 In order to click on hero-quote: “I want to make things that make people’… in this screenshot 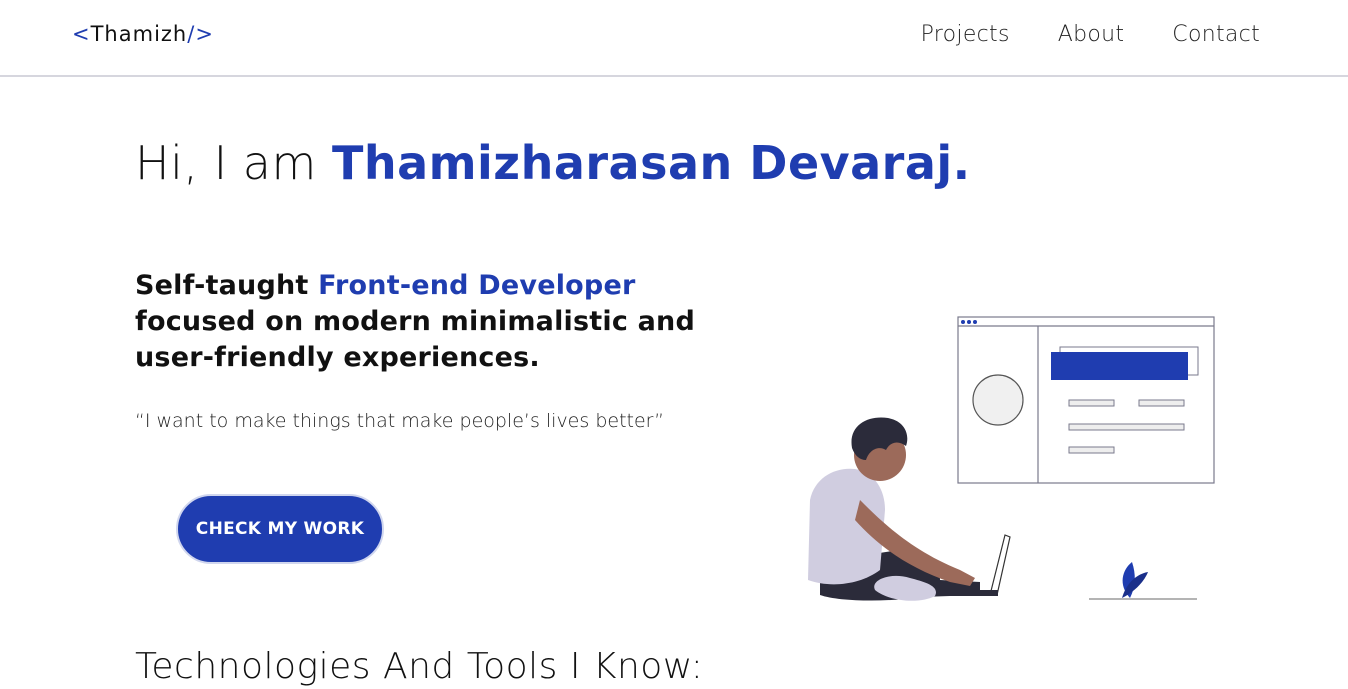, I will do `click(400, 421)`.